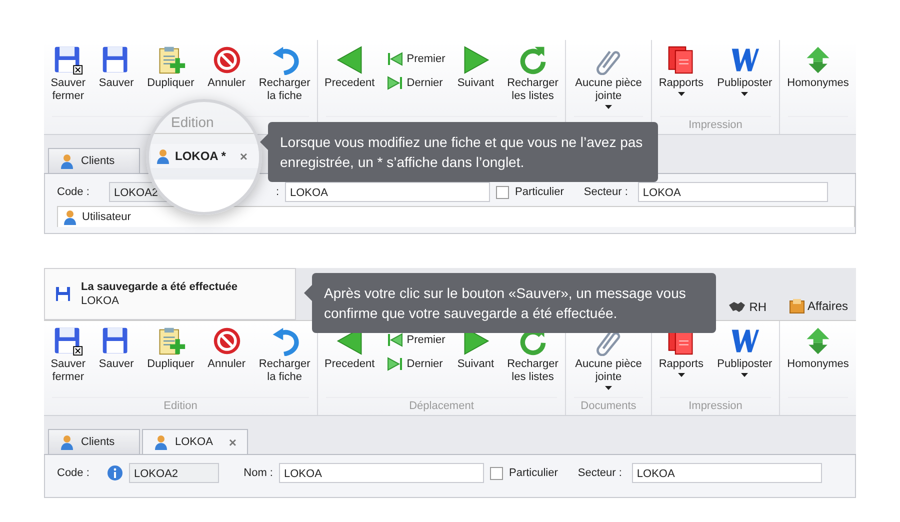 Image resolution: width=900 pixels, height=522 pixels. Describe the element at coordinates (747, 307) in the screenshot. I see `module-tab: RH` at that location.